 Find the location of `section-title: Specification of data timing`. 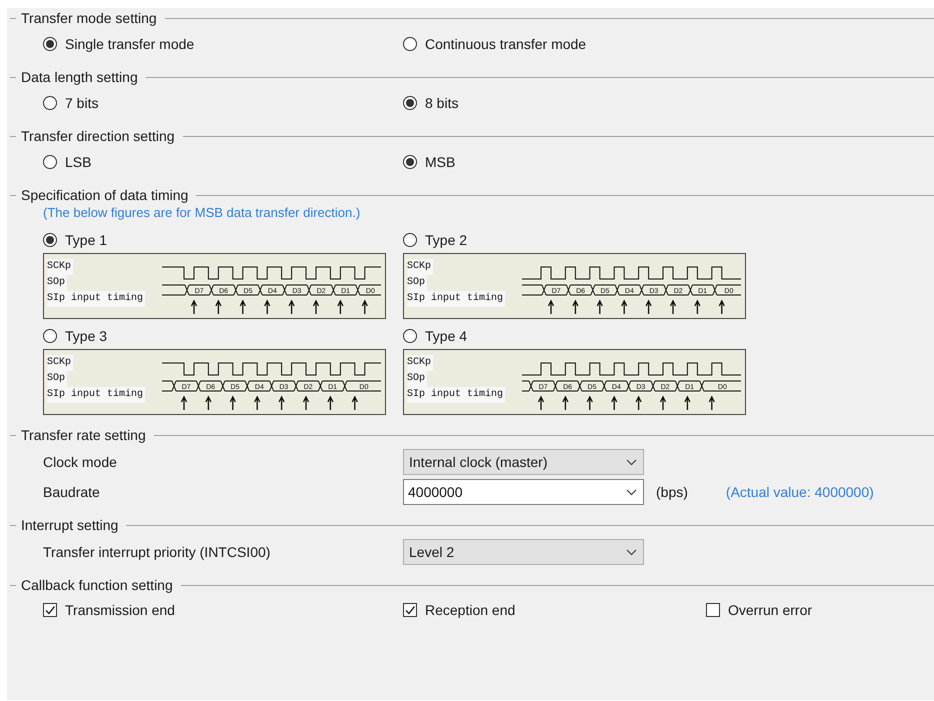

section-title: Specification of data timing is located at coordinates (104, 195).